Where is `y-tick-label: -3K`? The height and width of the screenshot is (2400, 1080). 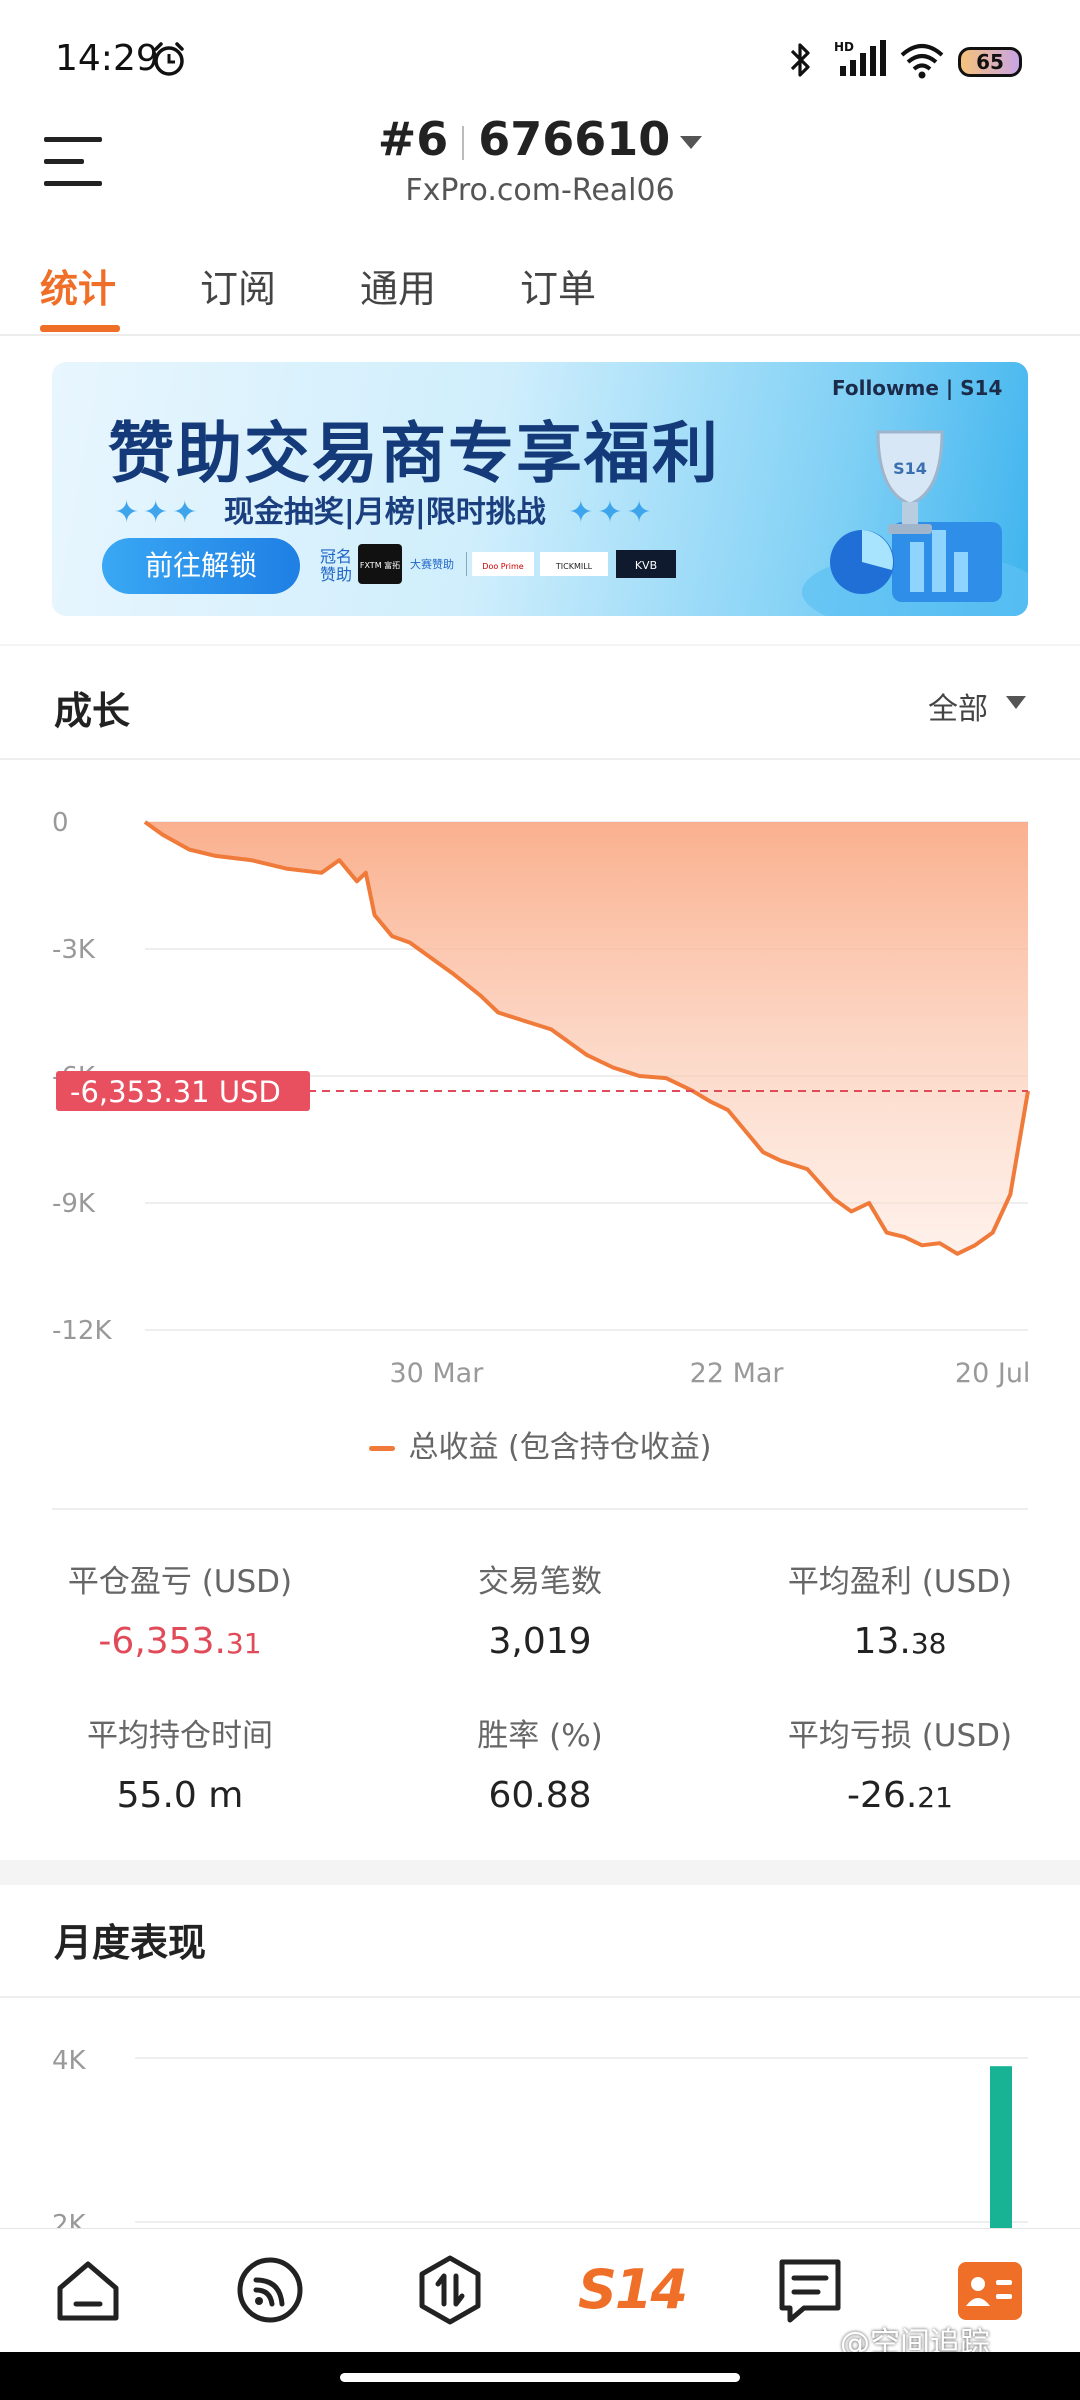 y-tick-label: -3K is located at coordinates (74, 950).